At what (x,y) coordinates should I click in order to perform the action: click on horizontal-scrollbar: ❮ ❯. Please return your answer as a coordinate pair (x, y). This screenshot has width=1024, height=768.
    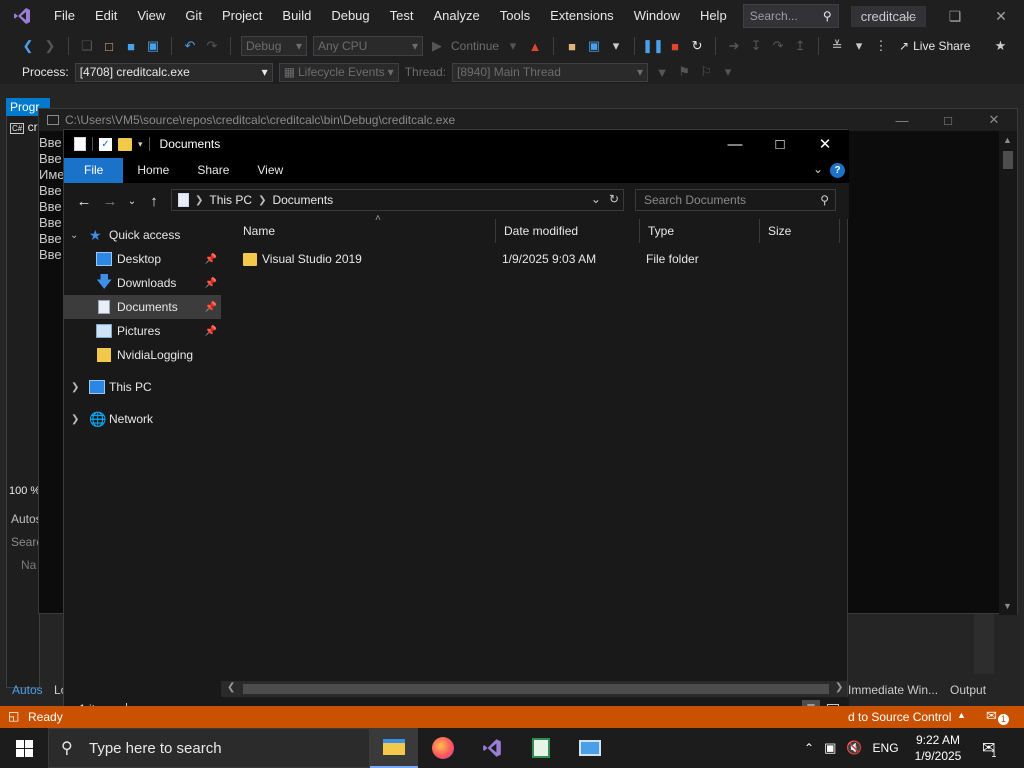
    Looking at the image, I should click on (534, 689).